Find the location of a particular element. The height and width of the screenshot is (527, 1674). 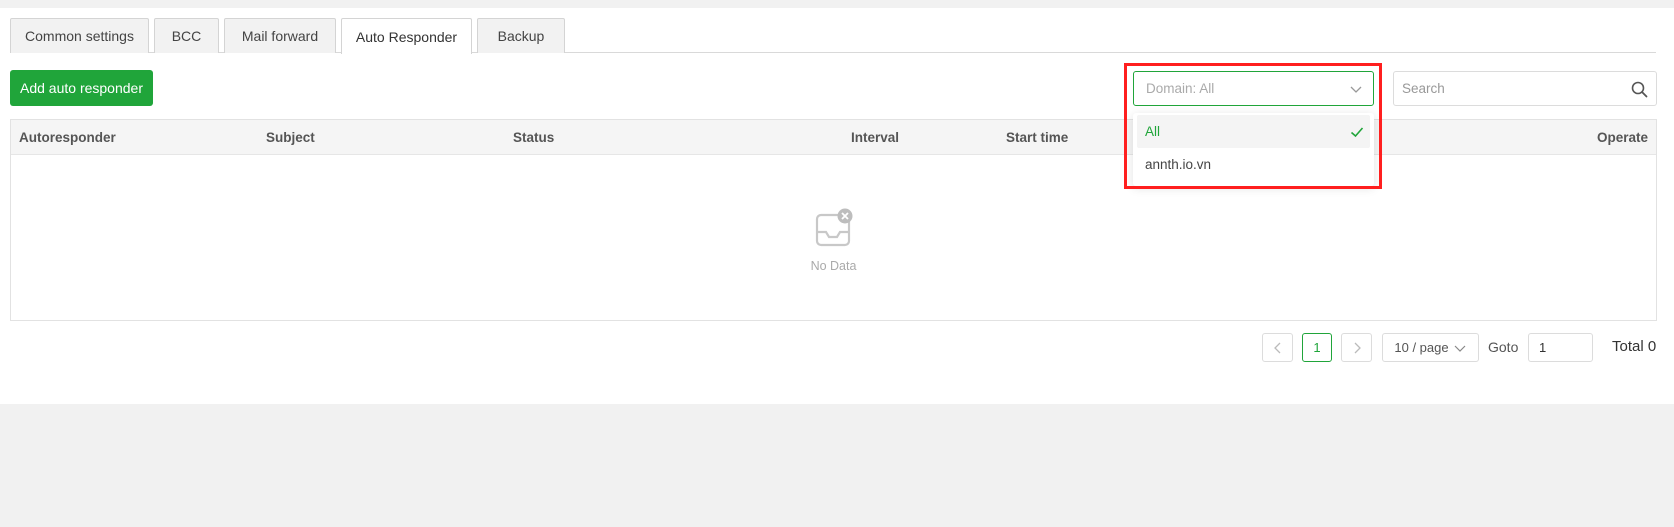

search-box is located at coordinates (1525, 88).